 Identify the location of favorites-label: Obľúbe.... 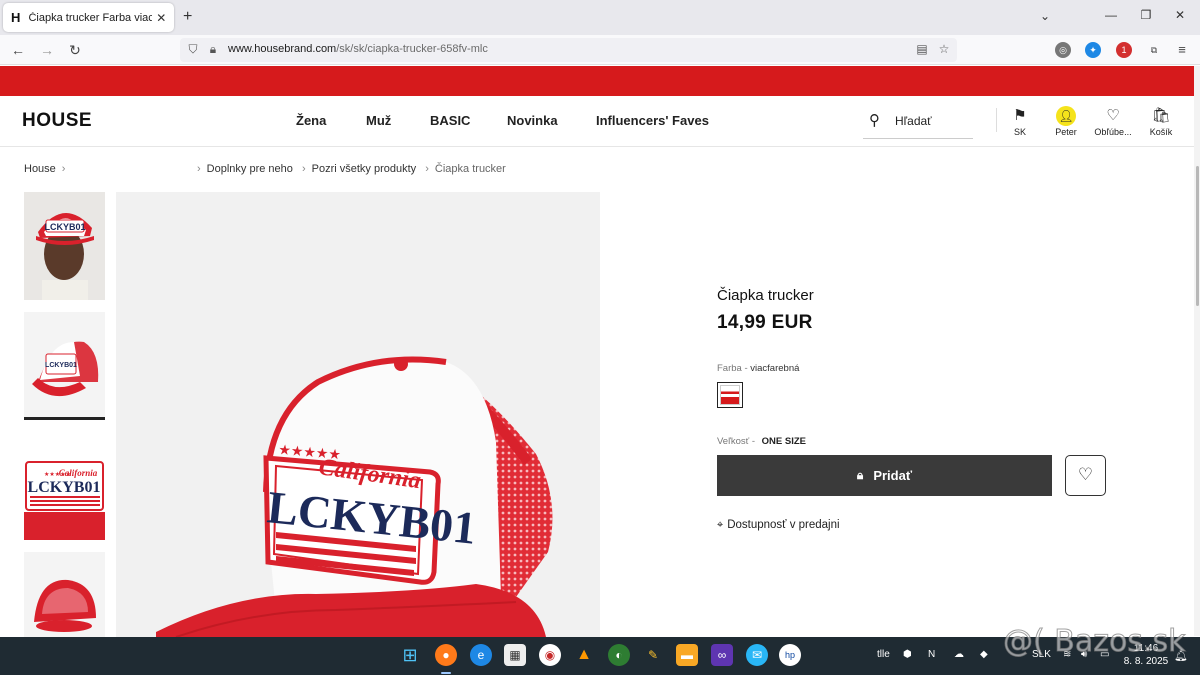
(1113, 132).